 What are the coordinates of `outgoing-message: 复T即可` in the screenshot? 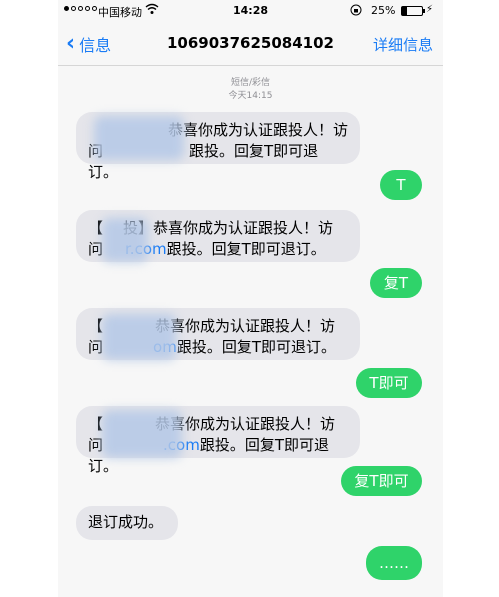 It's located at (381, 481).